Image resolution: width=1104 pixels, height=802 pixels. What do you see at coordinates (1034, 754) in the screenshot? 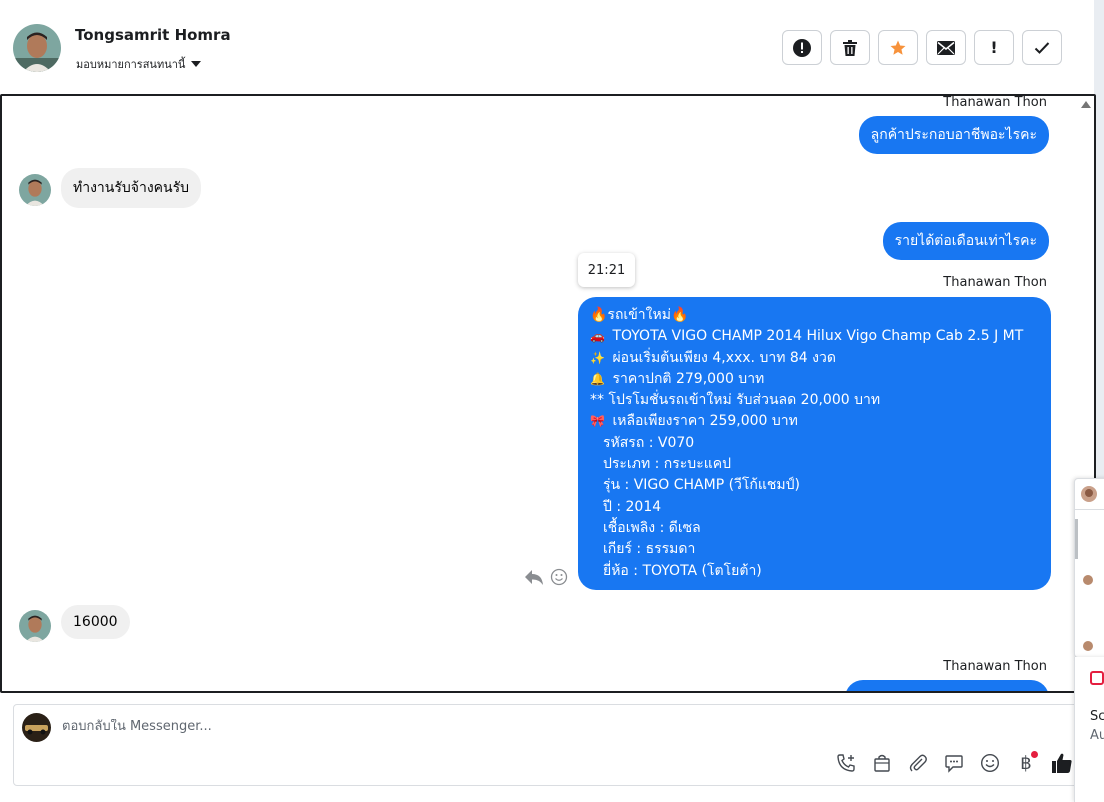
I see `notification-dot` at bounding box center [1034, 754].